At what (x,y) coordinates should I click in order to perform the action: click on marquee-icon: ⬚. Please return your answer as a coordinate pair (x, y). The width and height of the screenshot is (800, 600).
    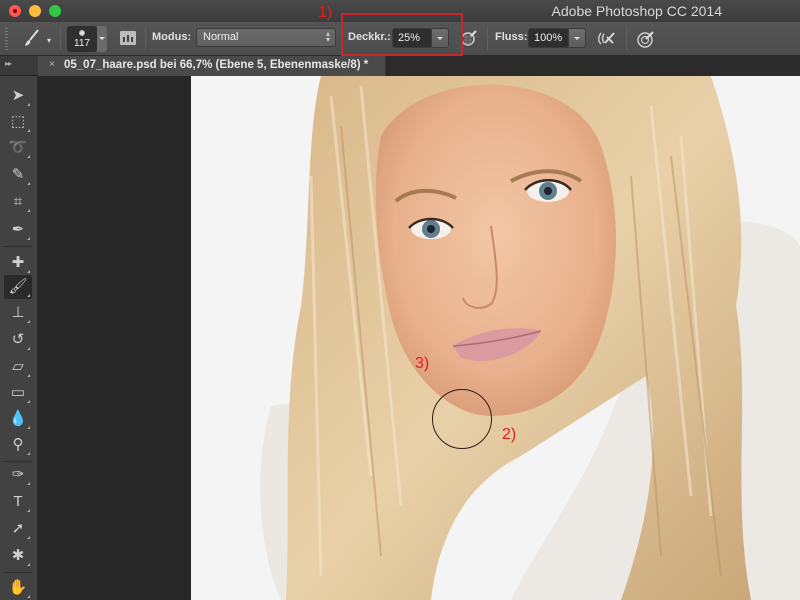
    Looking at the image, I should click on (18, 121).